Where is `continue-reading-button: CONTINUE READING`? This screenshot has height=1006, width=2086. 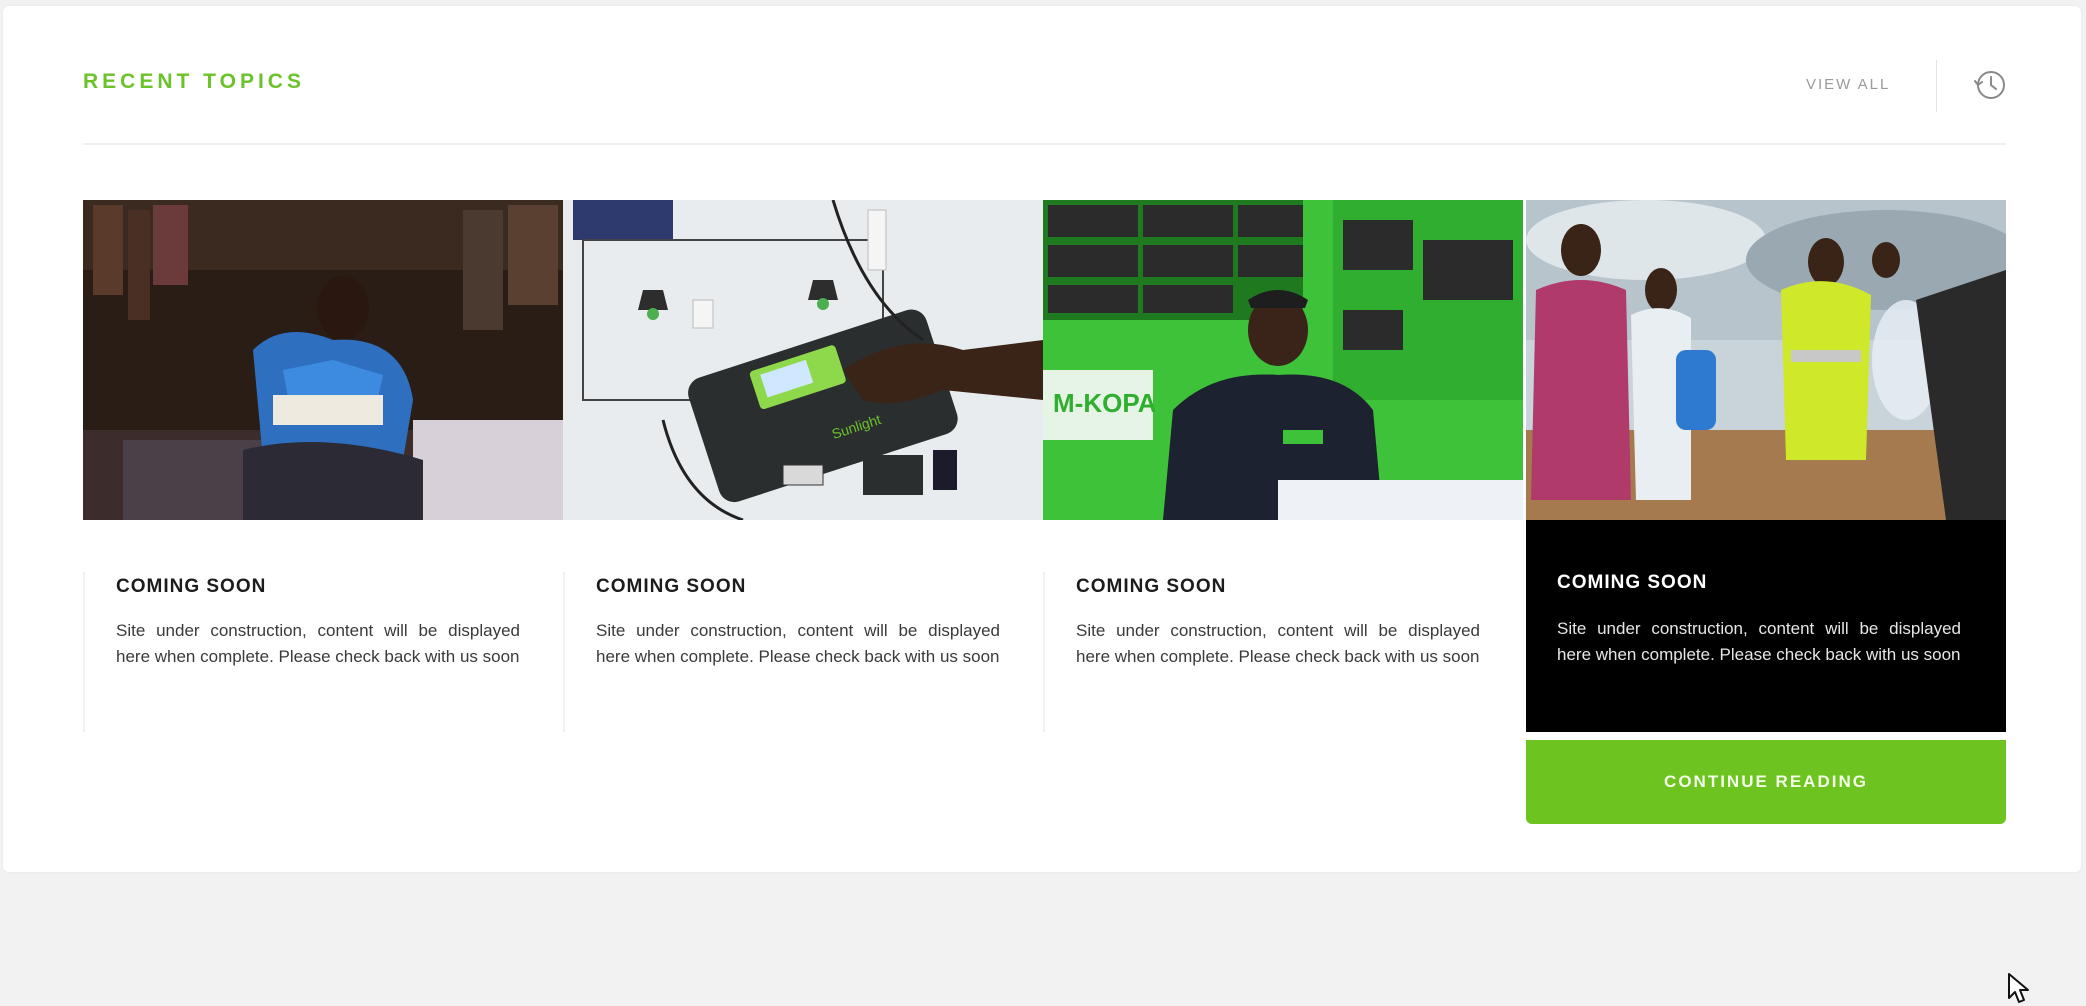
continue-reading-button: CONTINUE READING is located at coordinates (1766, 782).